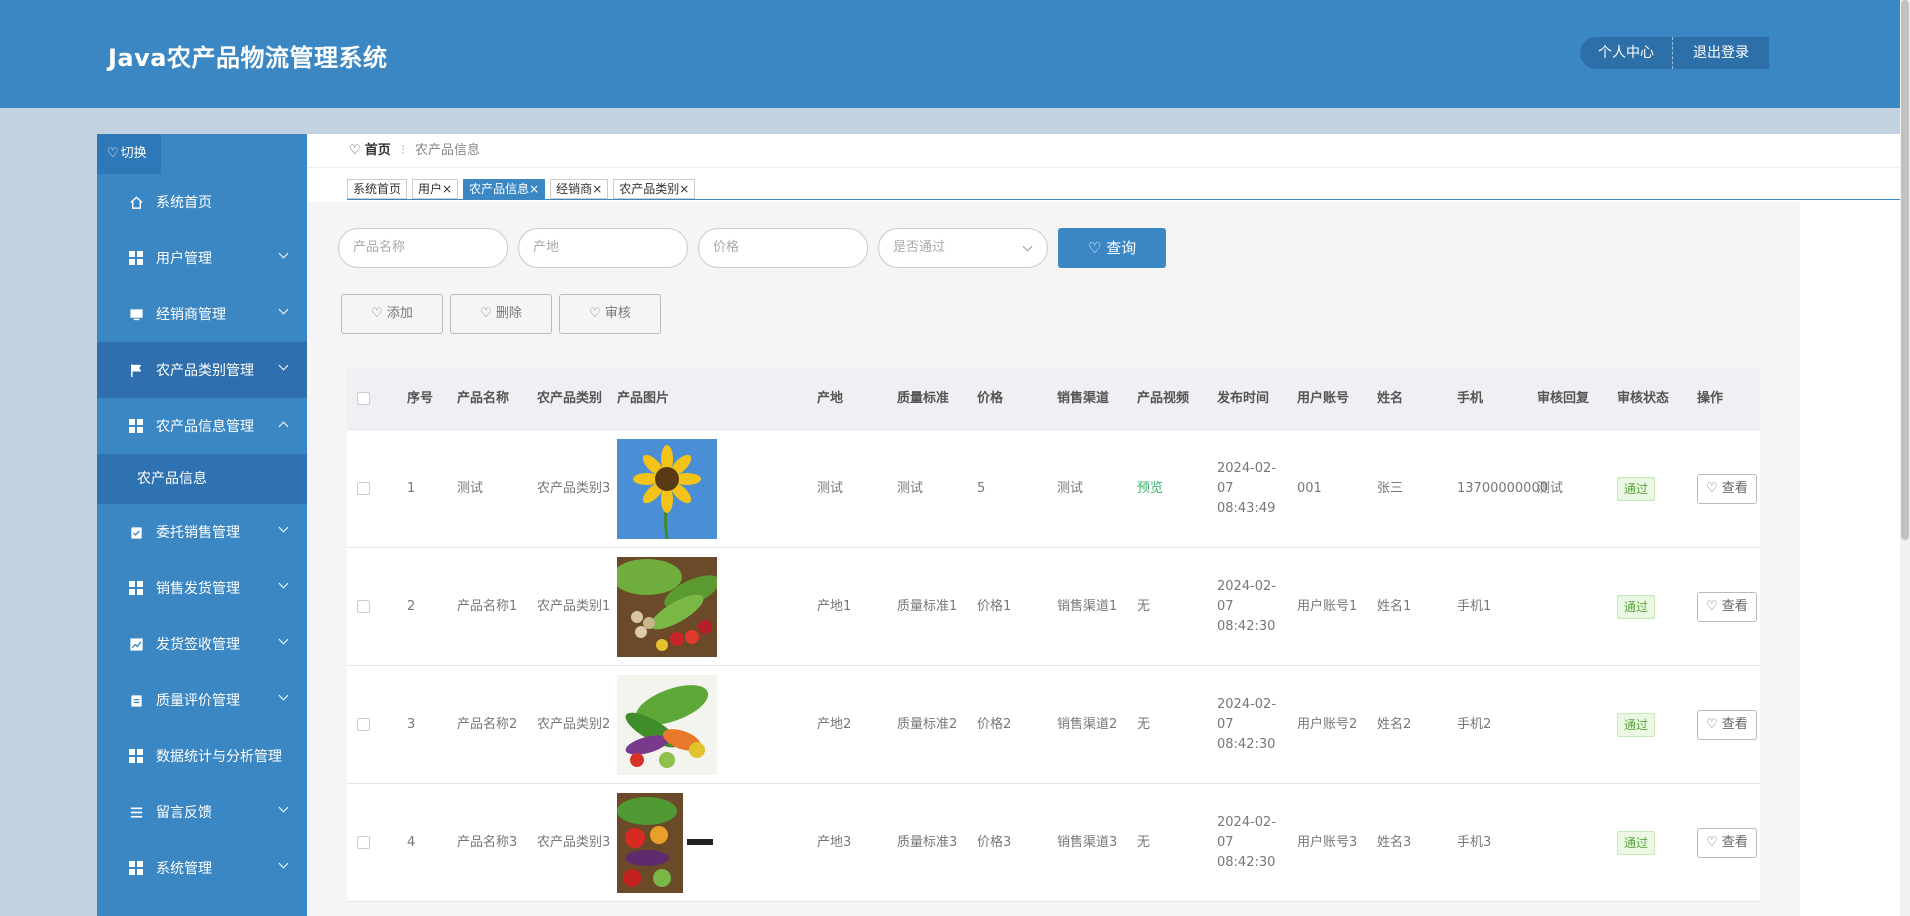  I want to click on sidebar-item-dealer-management: 经销商管理, so click(202, 314).